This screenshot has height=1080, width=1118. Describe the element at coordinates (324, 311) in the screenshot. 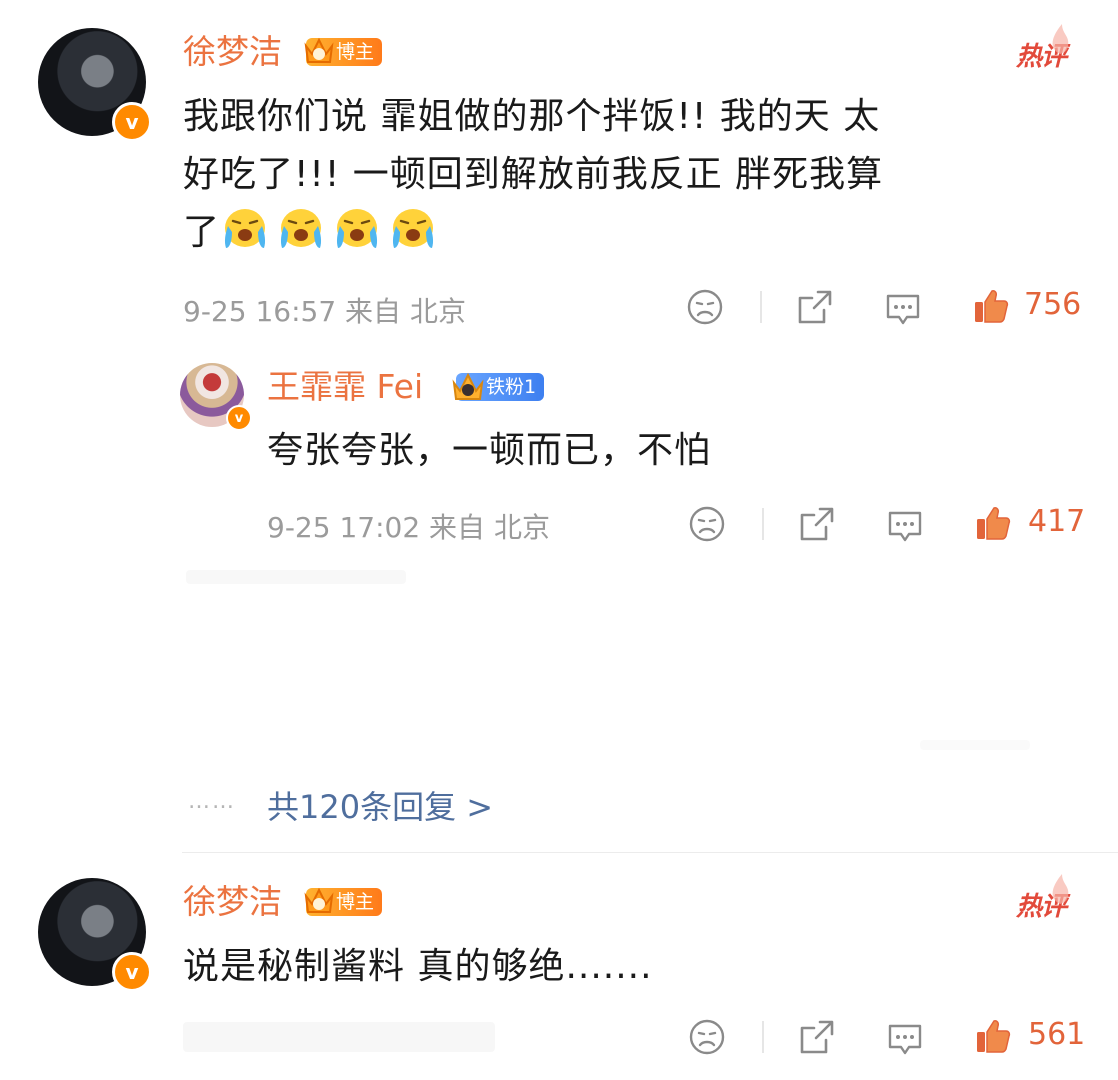

I see `comment-meta: 9-25 16:57 来自 北京` at that location.